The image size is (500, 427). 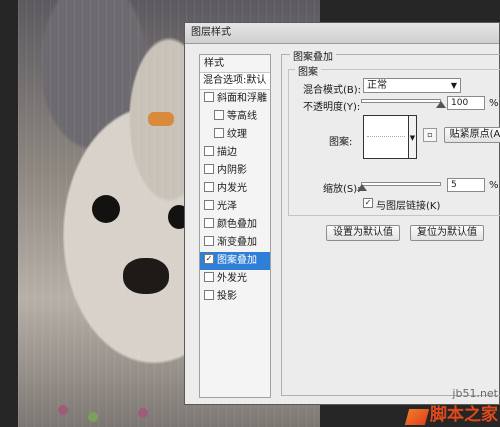 I want to click on opacity-unit: %, so click(x=494, y=103).